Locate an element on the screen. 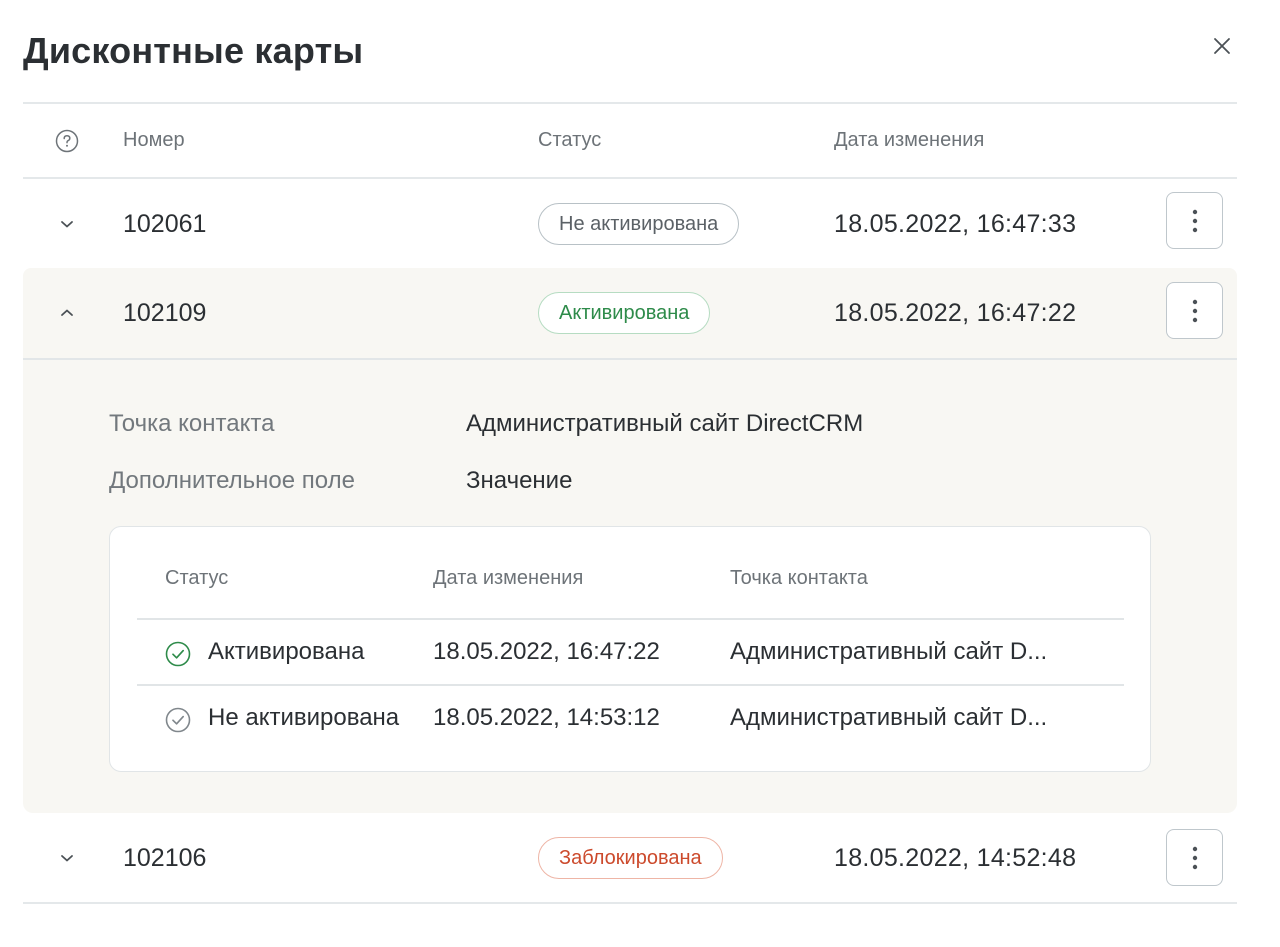  status-cell: Заблокирована is located at coordinates (630, 858).